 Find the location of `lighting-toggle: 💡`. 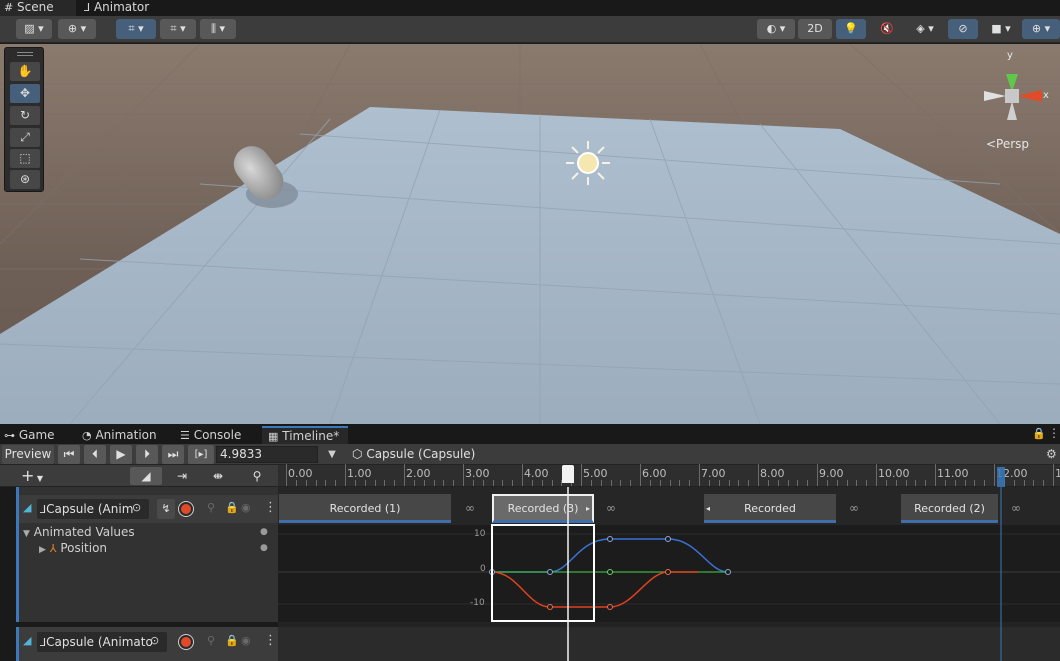

lighting-toggle: 💡 is located at coordinates (851, 29).